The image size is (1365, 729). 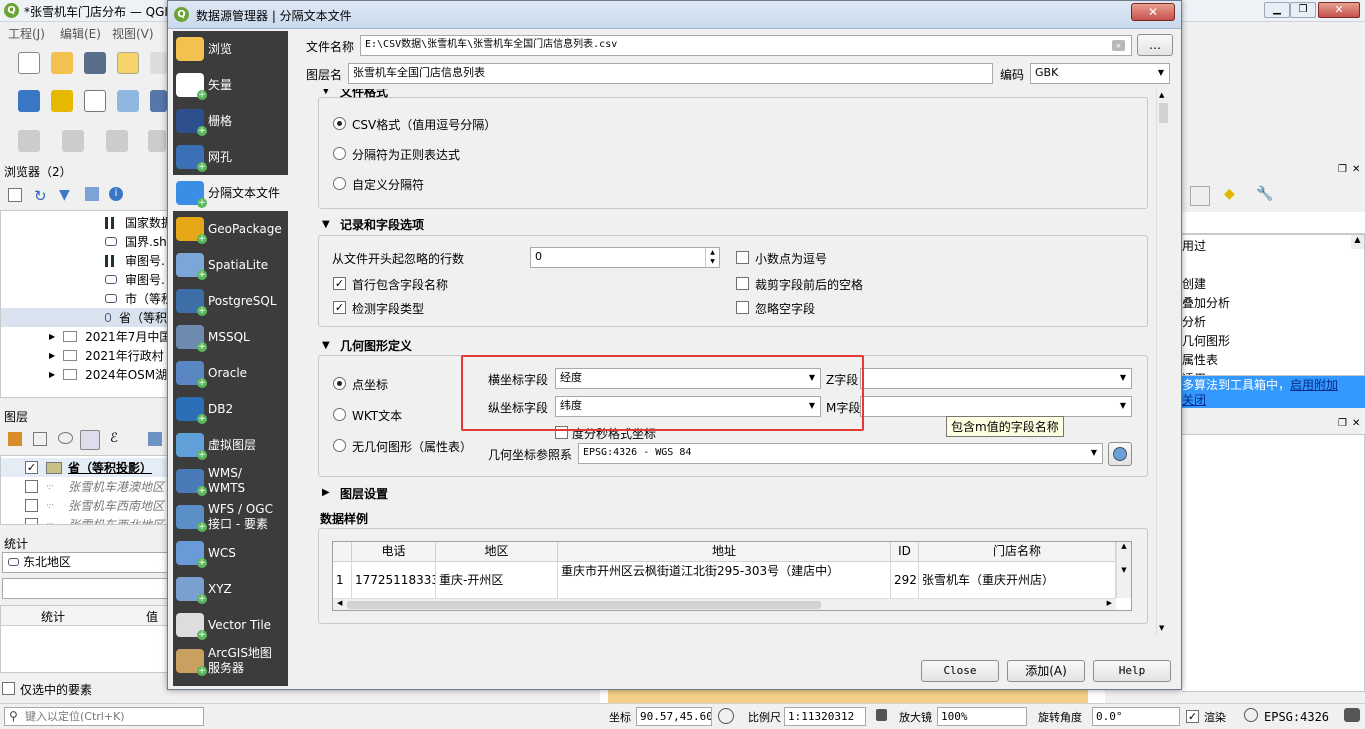 I want to click on col-header-store: 门店名称, so click(x=1017, y=552).